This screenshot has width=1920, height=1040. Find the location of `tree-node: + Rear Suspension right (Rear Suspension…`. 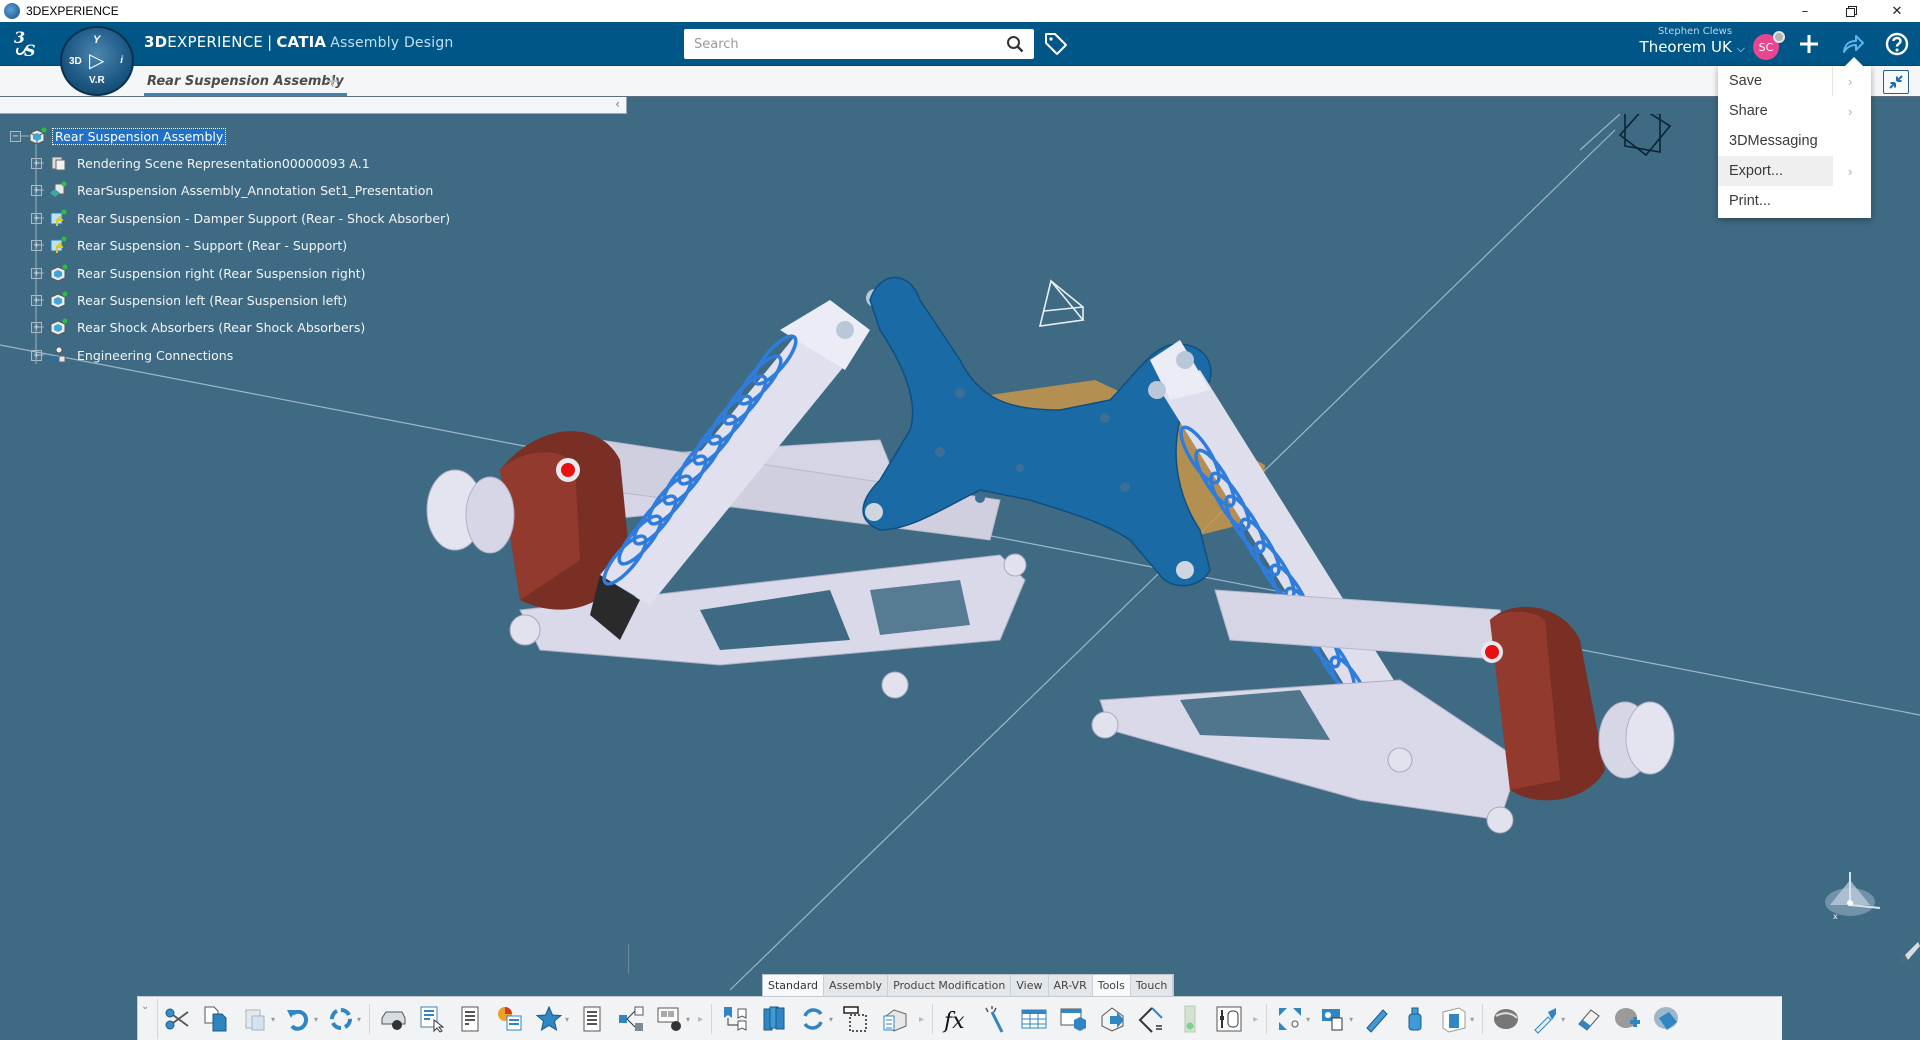

tree-node: + Rear Suspension right (Rear Suspension… is located at coordinates (198, 273).